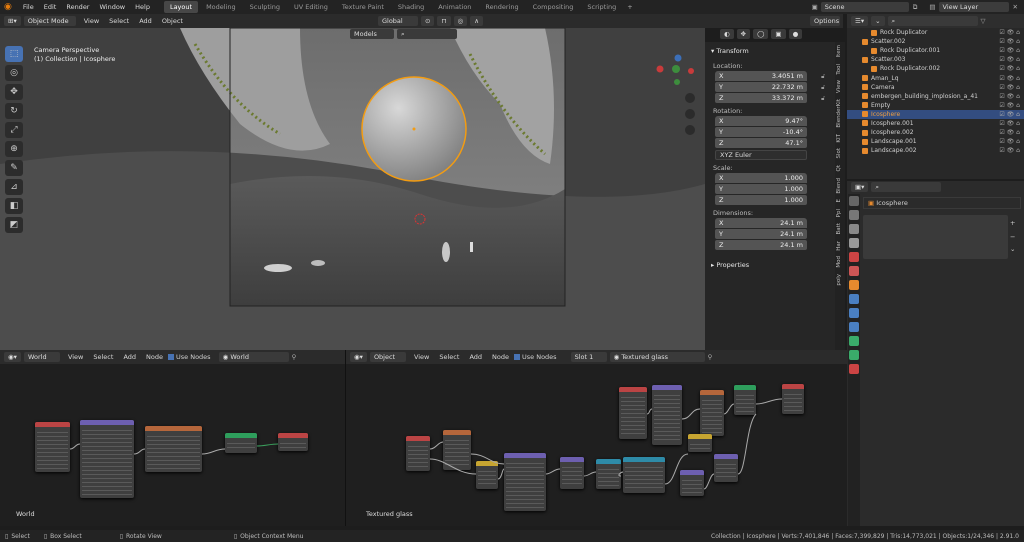  What do you see at coordinates (854, 313) in the screenshot?
I see `particle-properties-icon` at bounding box center [854, 313].